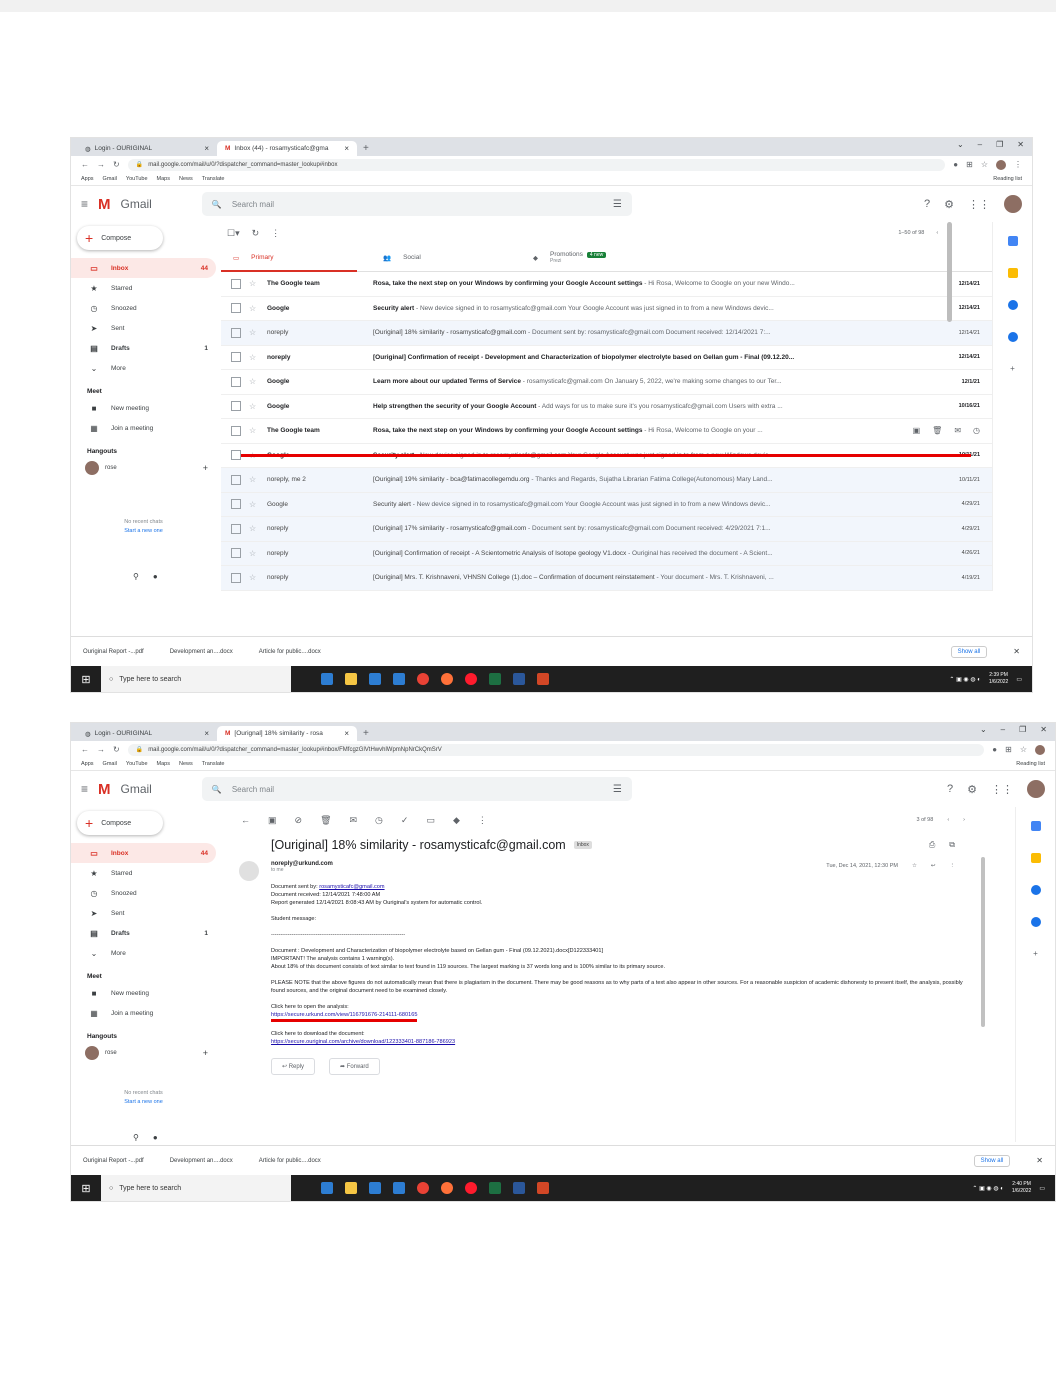 This screenshot has height=1375, width=1056. I want to click on close-downloads-icon: ✕, so click(1039, 1160).